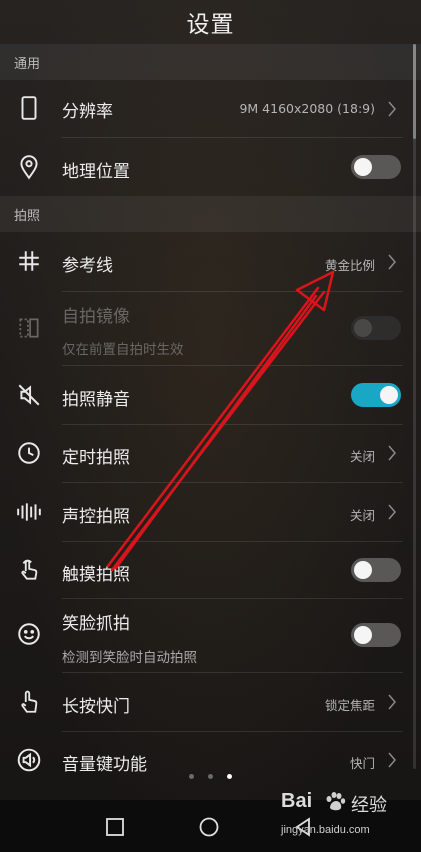  Describe the element at coordinates (307, 108) in the screenshot. I see `setting-value: 9M 4160x2080 (18:9)` at that location.